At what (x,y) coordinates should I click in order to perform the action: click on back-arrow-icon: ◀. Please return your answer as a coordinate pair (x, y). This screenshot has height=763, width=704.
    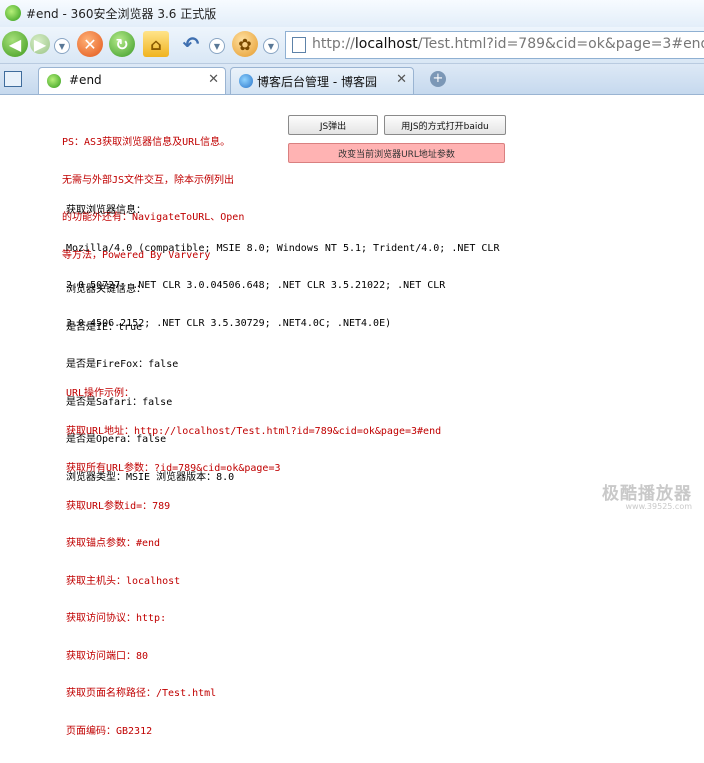
    Looking at the image, I should click on (15, 44).